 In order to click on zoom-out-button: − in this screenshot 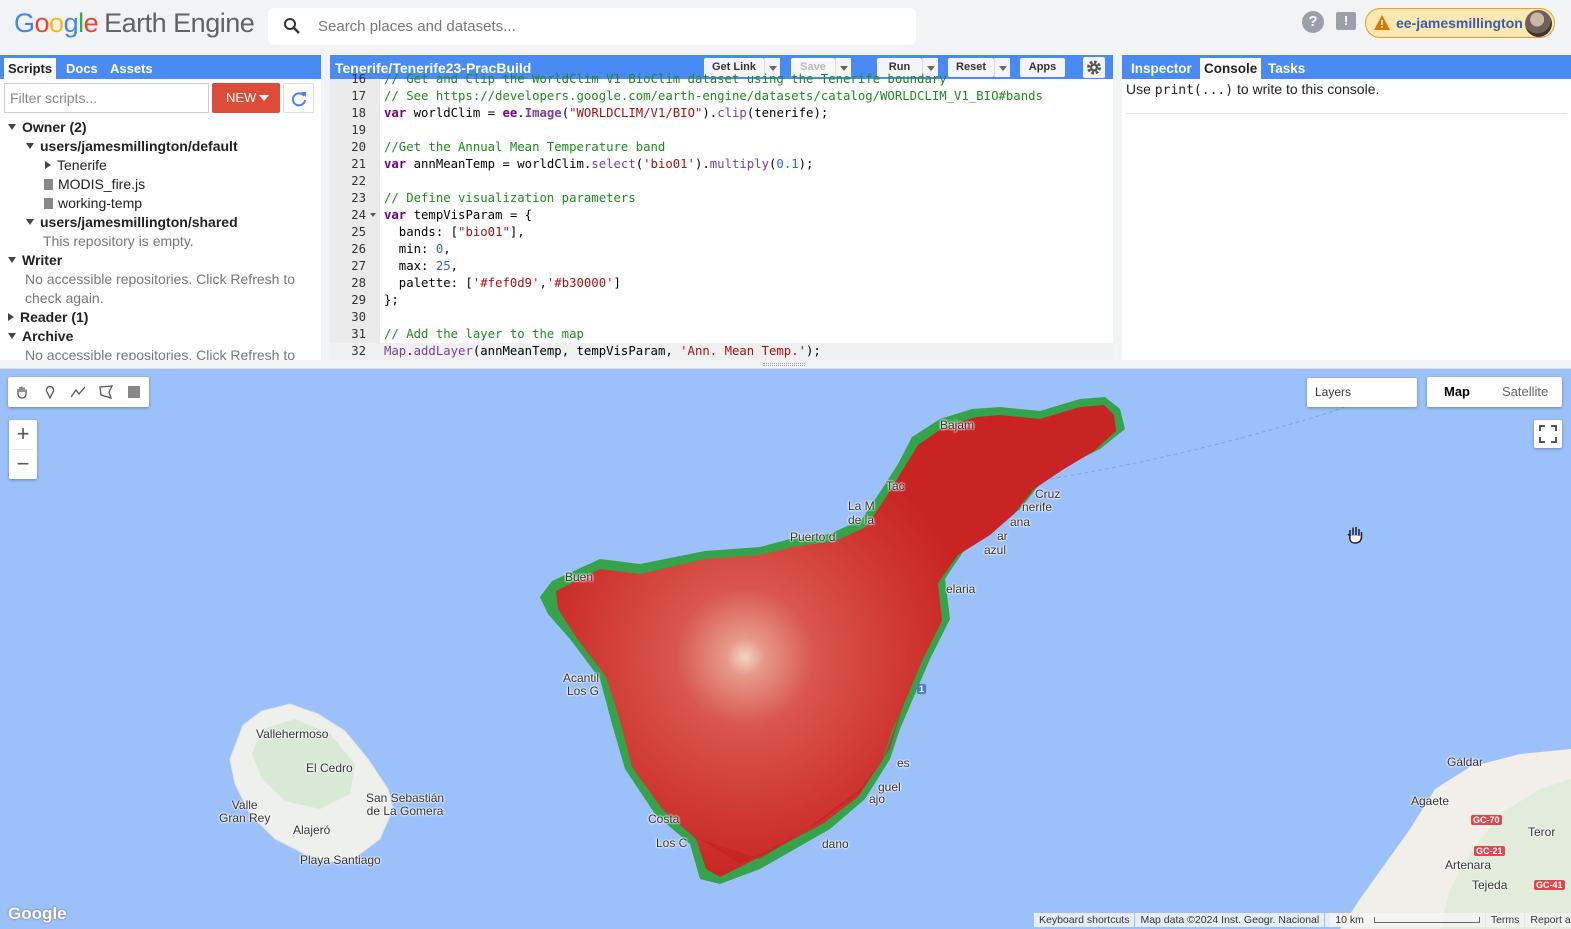, I will do `click(23, 464)`.